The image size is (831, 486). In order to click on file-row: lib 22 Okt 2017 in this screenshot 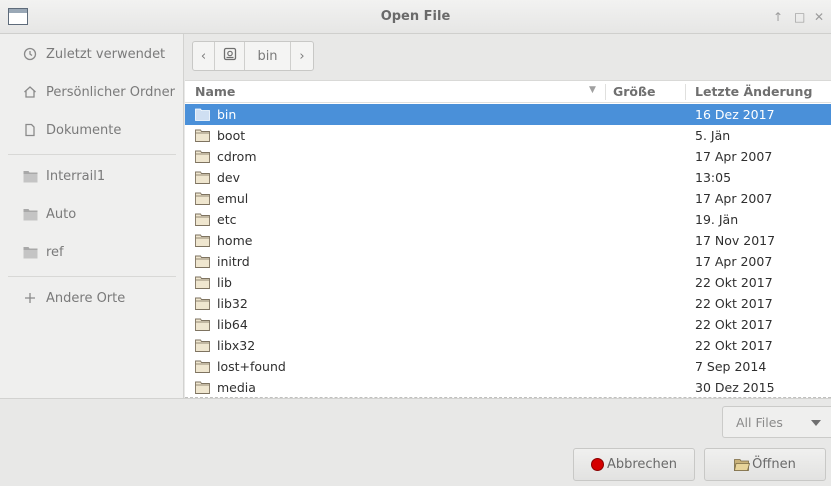, I will do `click(508, 282)`.